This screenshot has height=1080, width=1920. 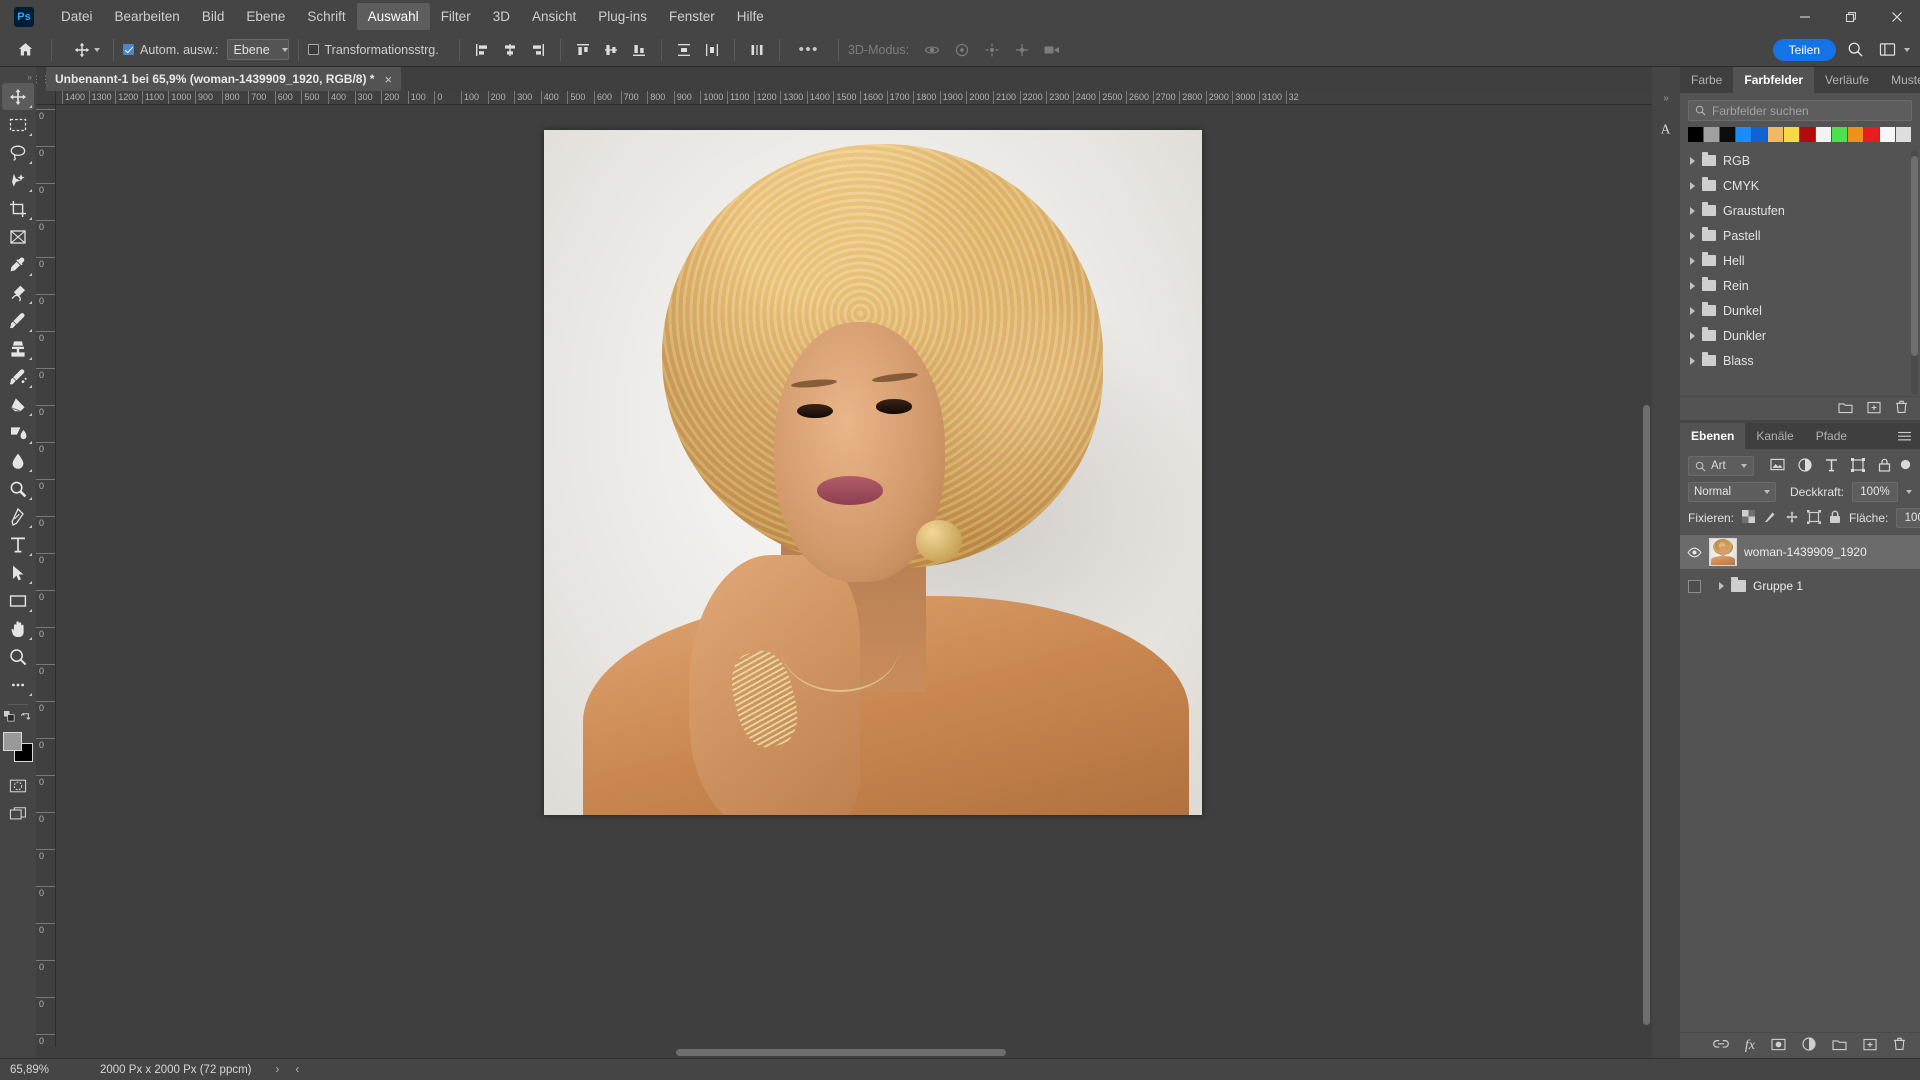 What do you see at coordinates (1914, 272) in the screenshot?
I see `swatches-scrollbar` at bounding box center [1914, 272].